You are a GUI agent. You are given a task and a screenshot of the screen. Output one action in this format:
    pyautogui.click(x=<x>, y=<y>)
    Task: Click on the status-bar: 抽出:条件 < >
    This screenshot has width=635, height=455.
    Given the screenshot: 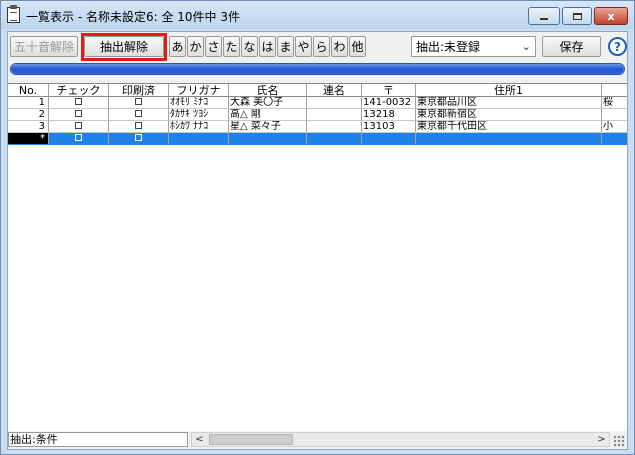 What is the action you would take?
    pyautogui.click(x=317, y=440)
    